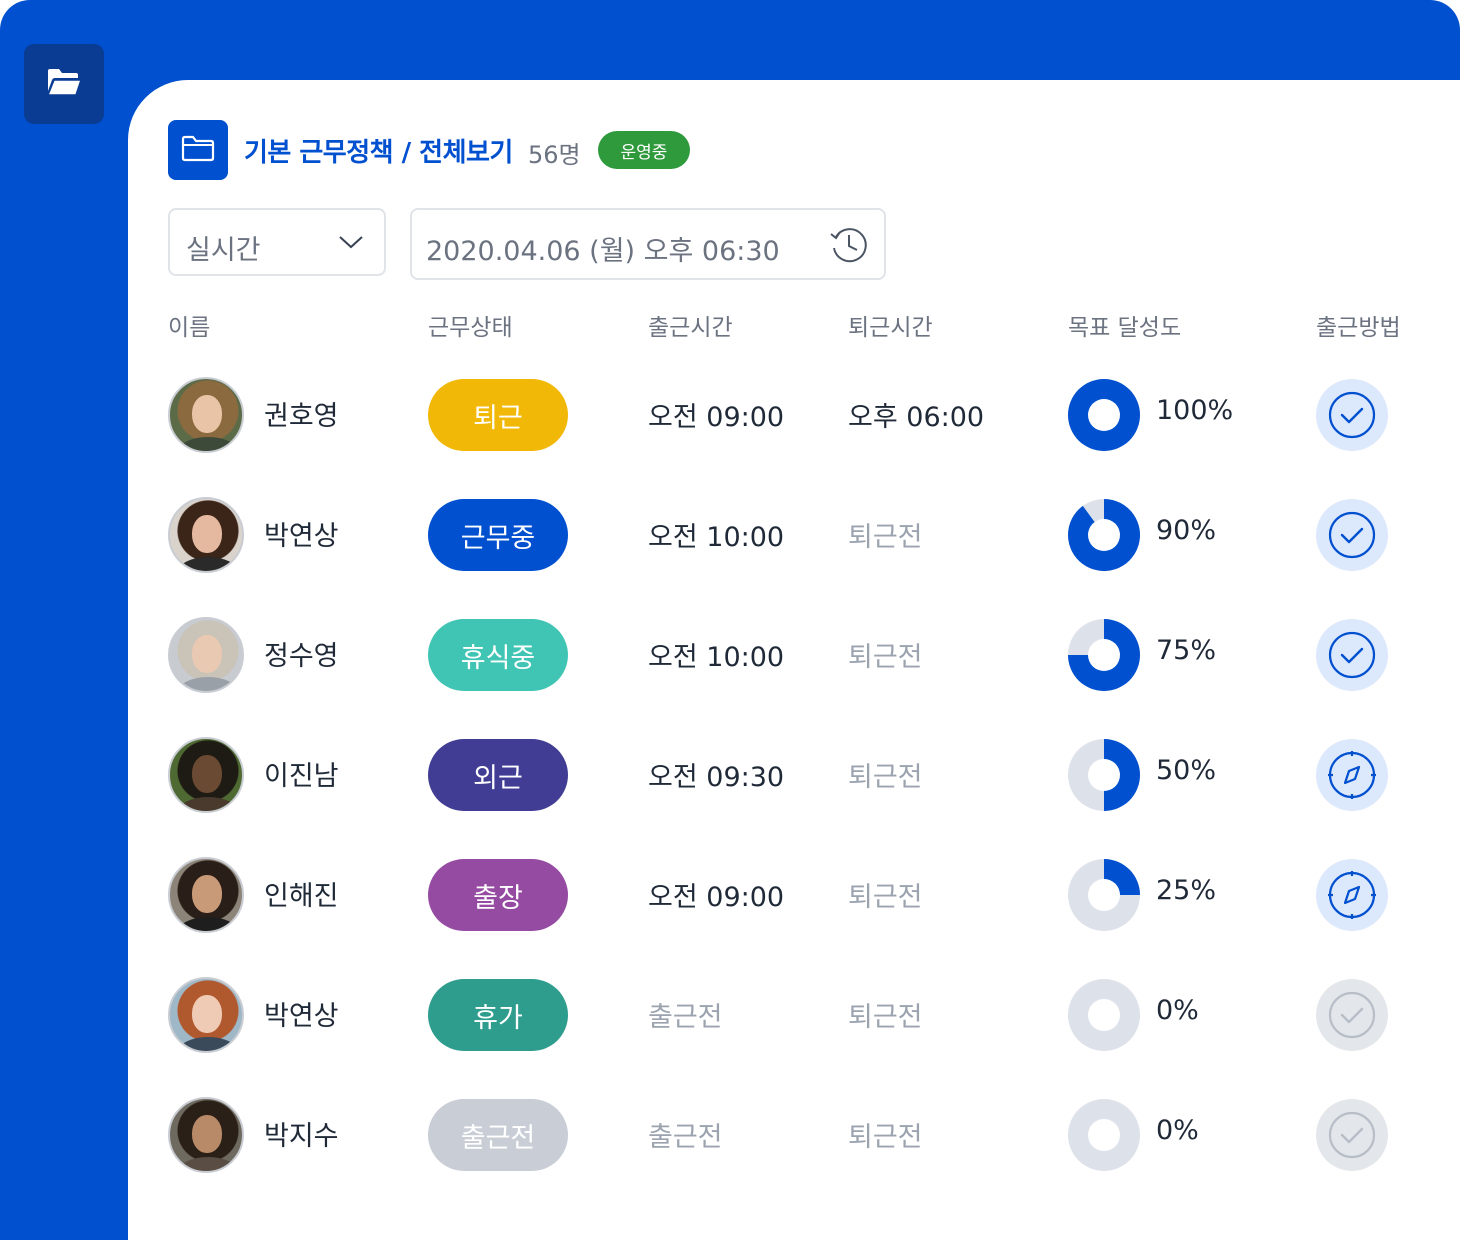 This screenshot has width=1460, height=1240. I want to click on table-row: 권호영 퇴근 오전 09:00 오후 06:00 100%, so click(794, 415).